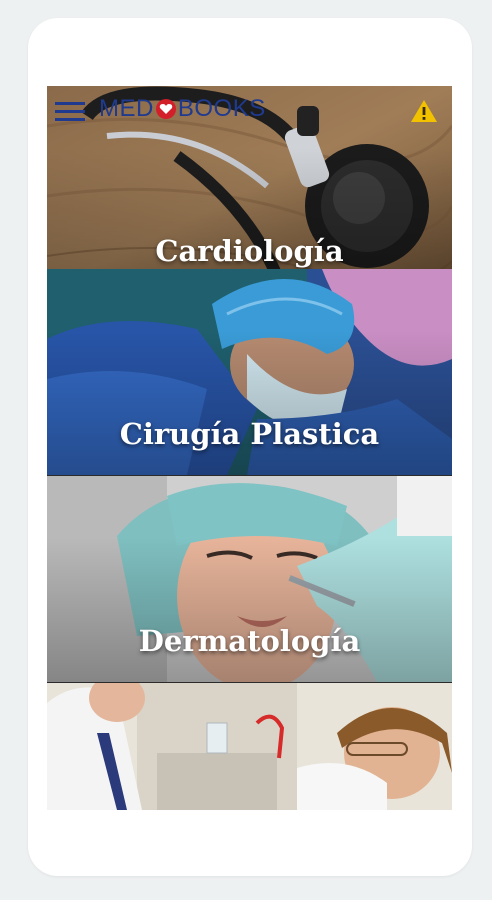 This screenshot has width=492, height=900. What do you see at coordinates (221, 108) in the screenshot?
I see `logo-suffix: BOOKS` at bounding box center [221, 108].